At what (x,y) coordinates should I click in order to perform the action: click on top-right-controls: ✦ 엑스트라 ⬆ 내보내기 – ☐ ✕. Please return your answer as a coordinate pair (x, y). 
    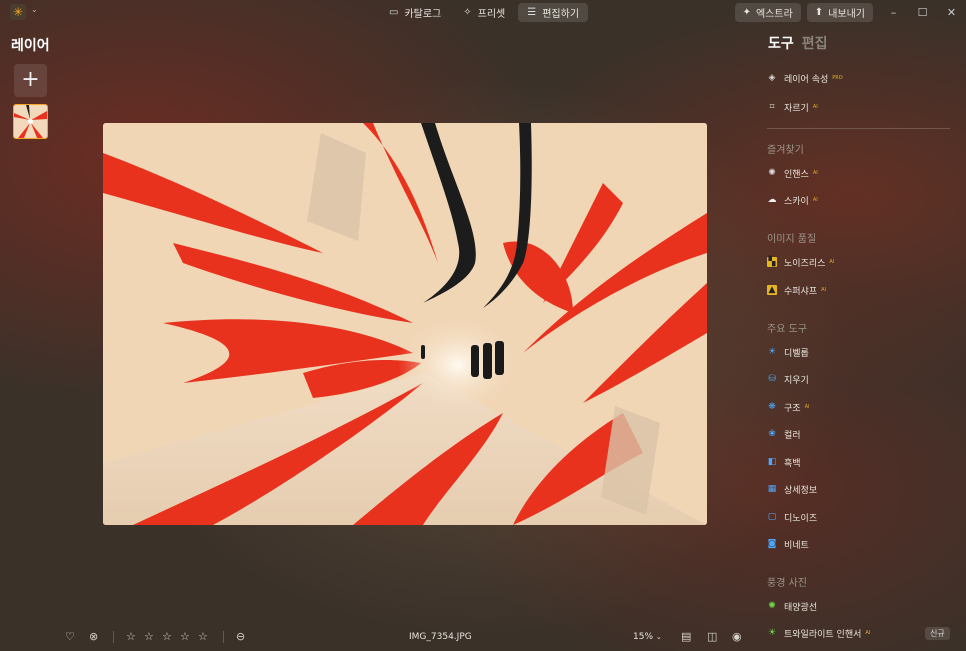
    Looking at the image, I should click on (850, 12).